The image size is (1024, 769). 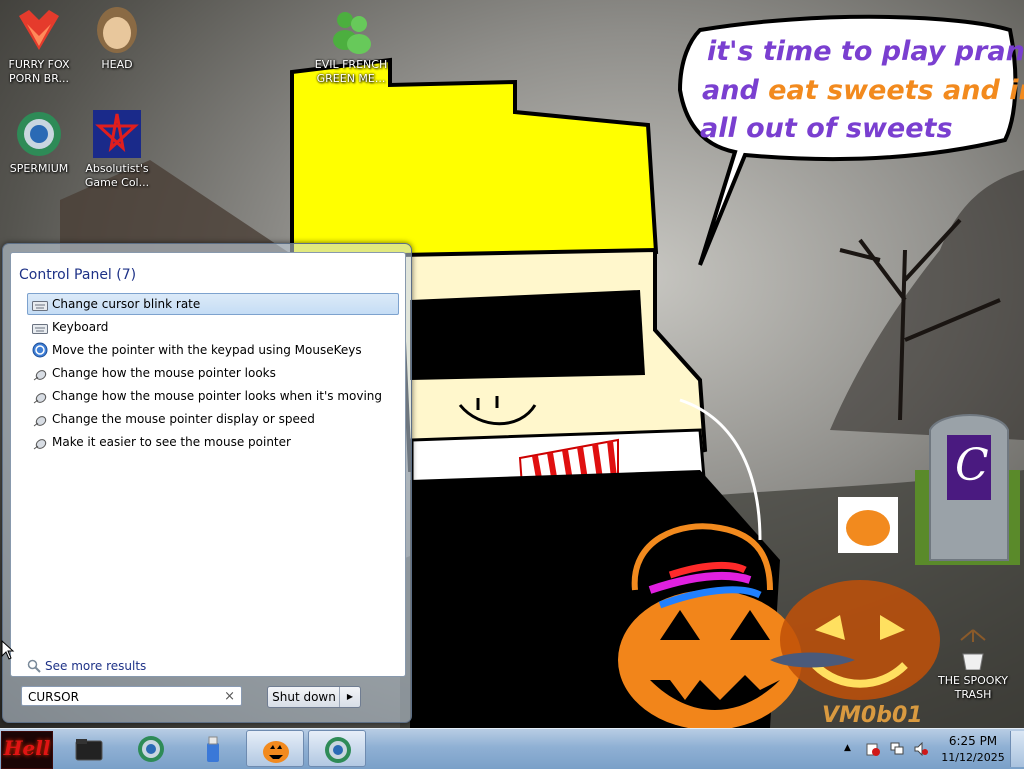 I want to click on ease-of-access-icon, so click(x=40, y=350).